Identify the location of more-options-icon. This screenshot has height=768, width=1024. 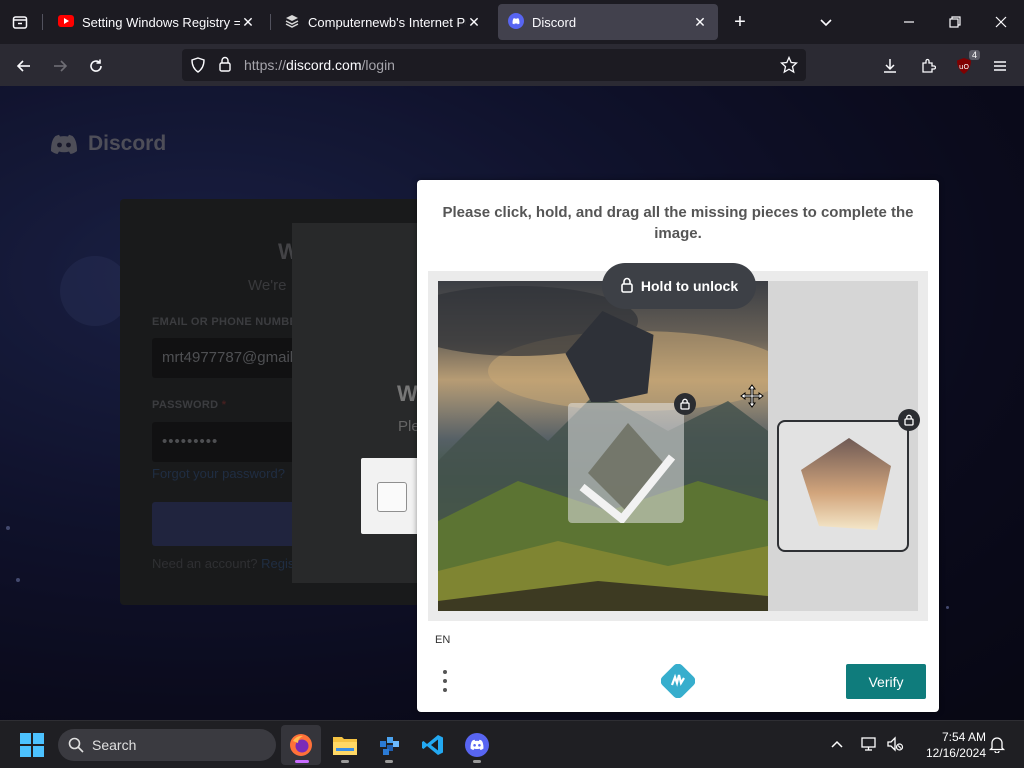
(445, 681).